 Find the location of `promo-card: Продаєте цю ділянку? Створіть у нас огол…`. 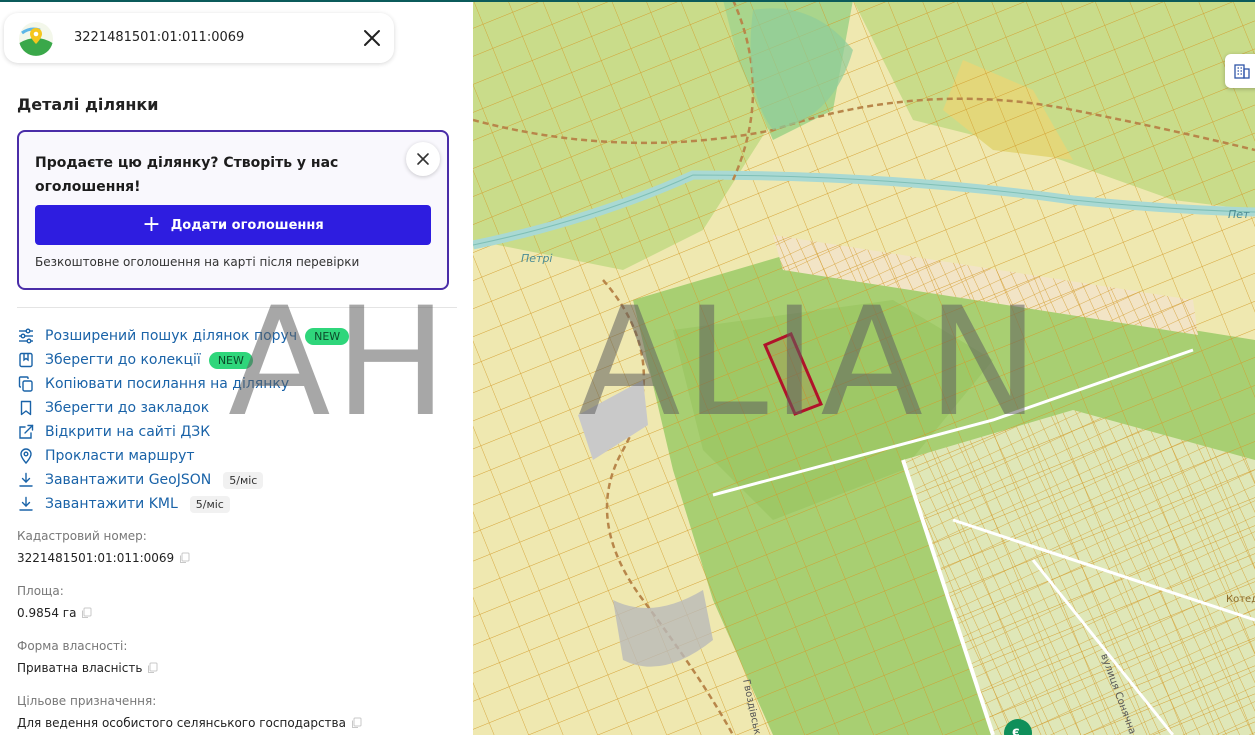

promo-card: Продаєте цю ділянку? Створіть у нас огол… is located at coordinates (233, 210).